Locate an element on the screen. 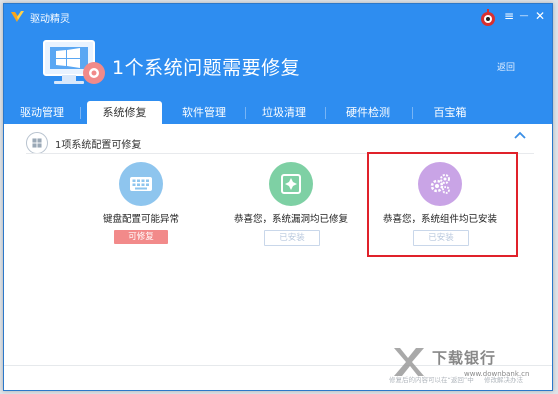  titlebar: 驱动精灵 ≡ — ✕ is located at coordinates (278, 17).